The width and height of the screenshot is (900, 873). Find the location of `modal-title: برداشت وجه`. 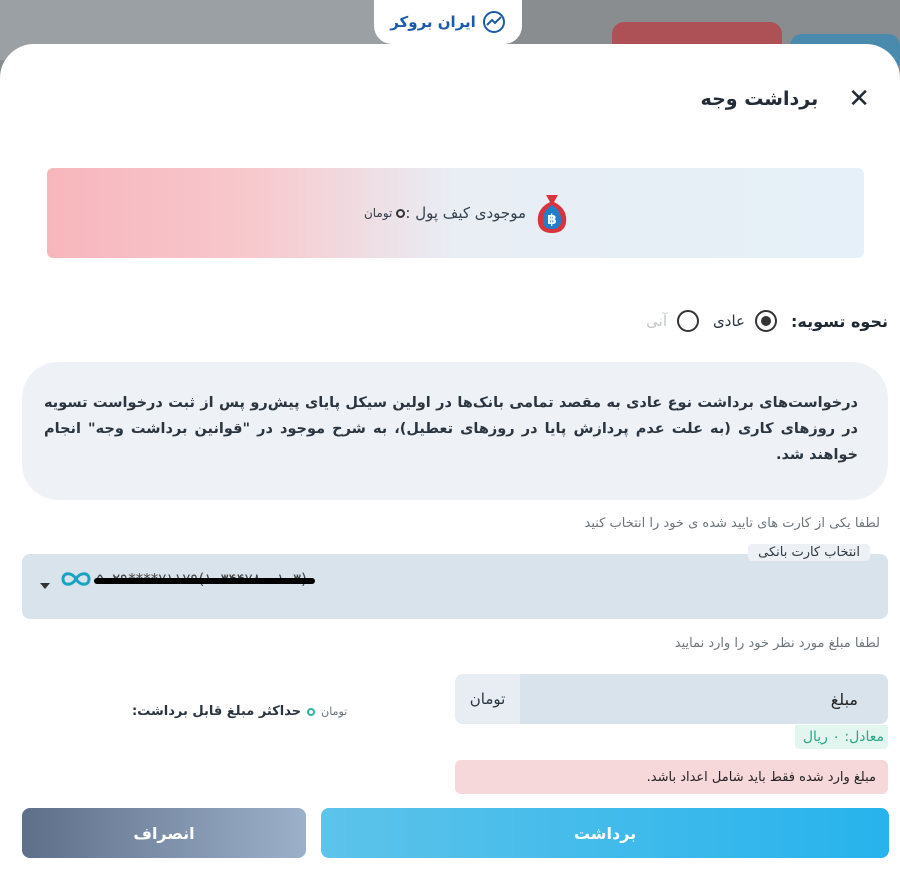

modal-title: برداشت وجه is located at coordinates (759, 99).